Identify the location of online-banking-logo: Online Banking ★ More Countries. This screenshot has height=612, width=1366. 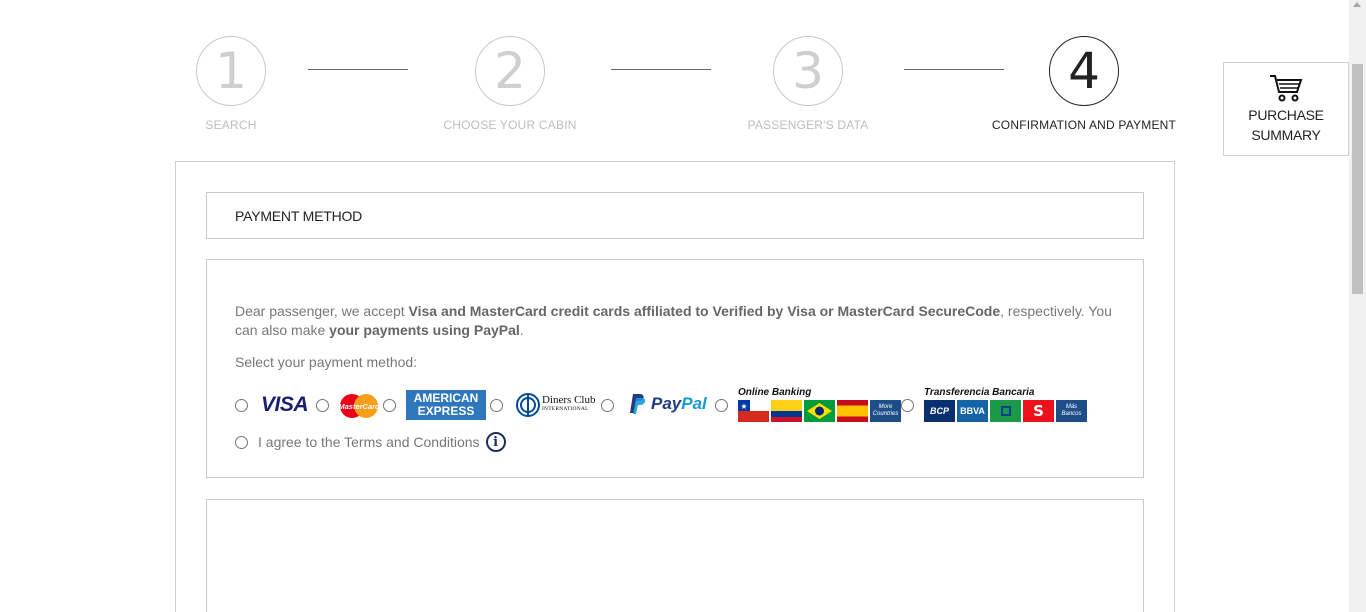
(819, 404).